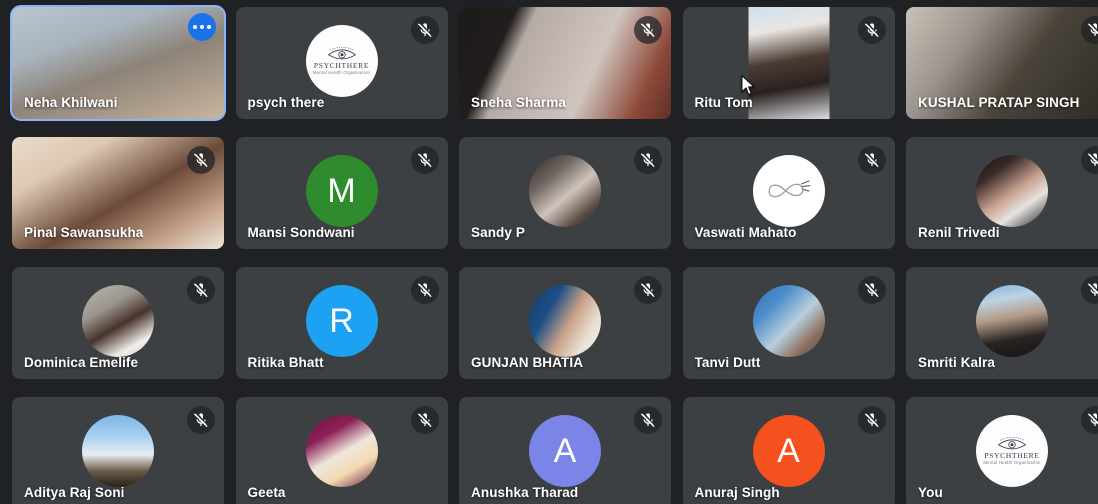 This screenshot has height=504, width=1098. Describe the element at coordinates (118, 63) in the screenshot. I see `participant-tile: Neha Khilwani` at that location.